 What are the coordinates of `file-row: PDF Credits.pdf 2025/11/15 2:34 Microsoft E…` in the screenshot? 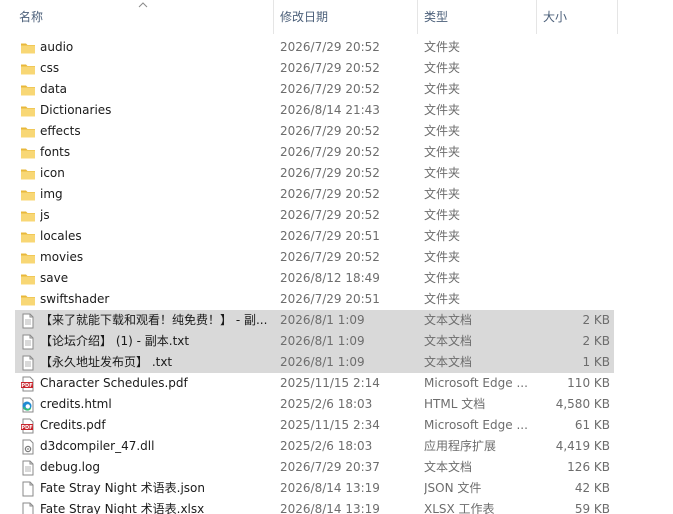 It's located at (336, 425).